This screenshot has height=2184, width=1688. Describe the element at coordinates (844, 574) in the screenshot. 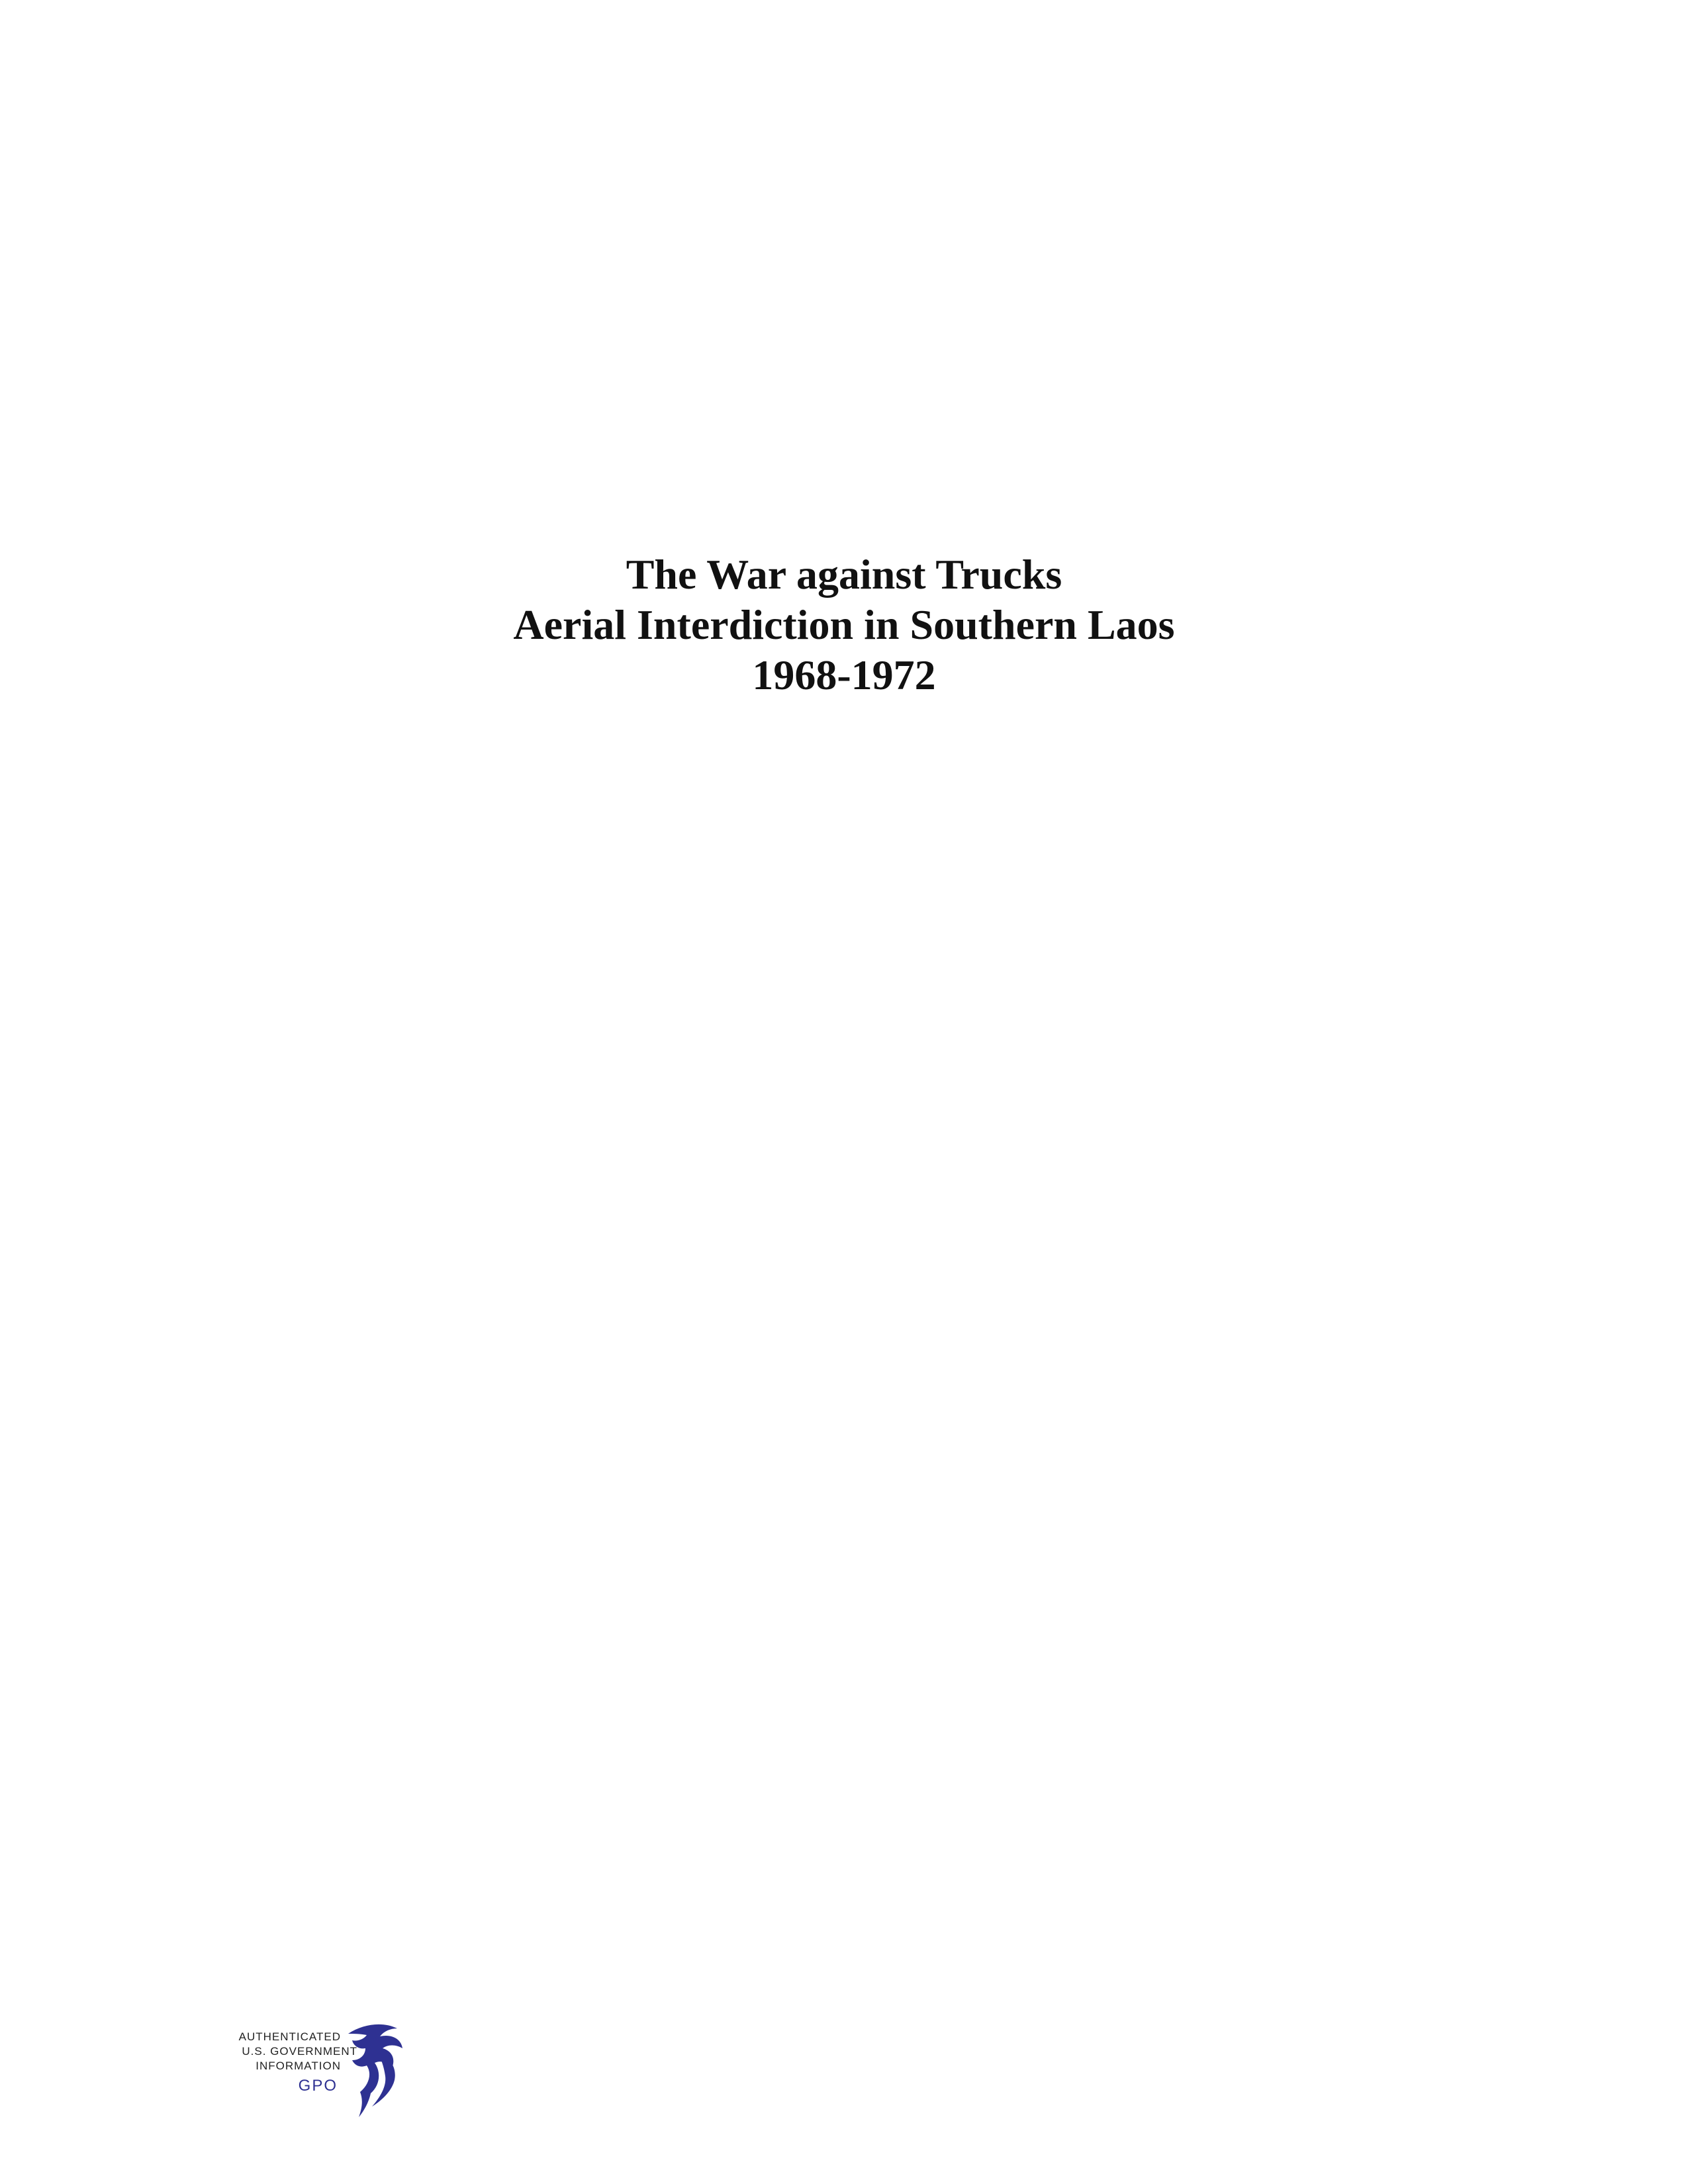

I see `title-line-1: The War against Trucks` at that location.